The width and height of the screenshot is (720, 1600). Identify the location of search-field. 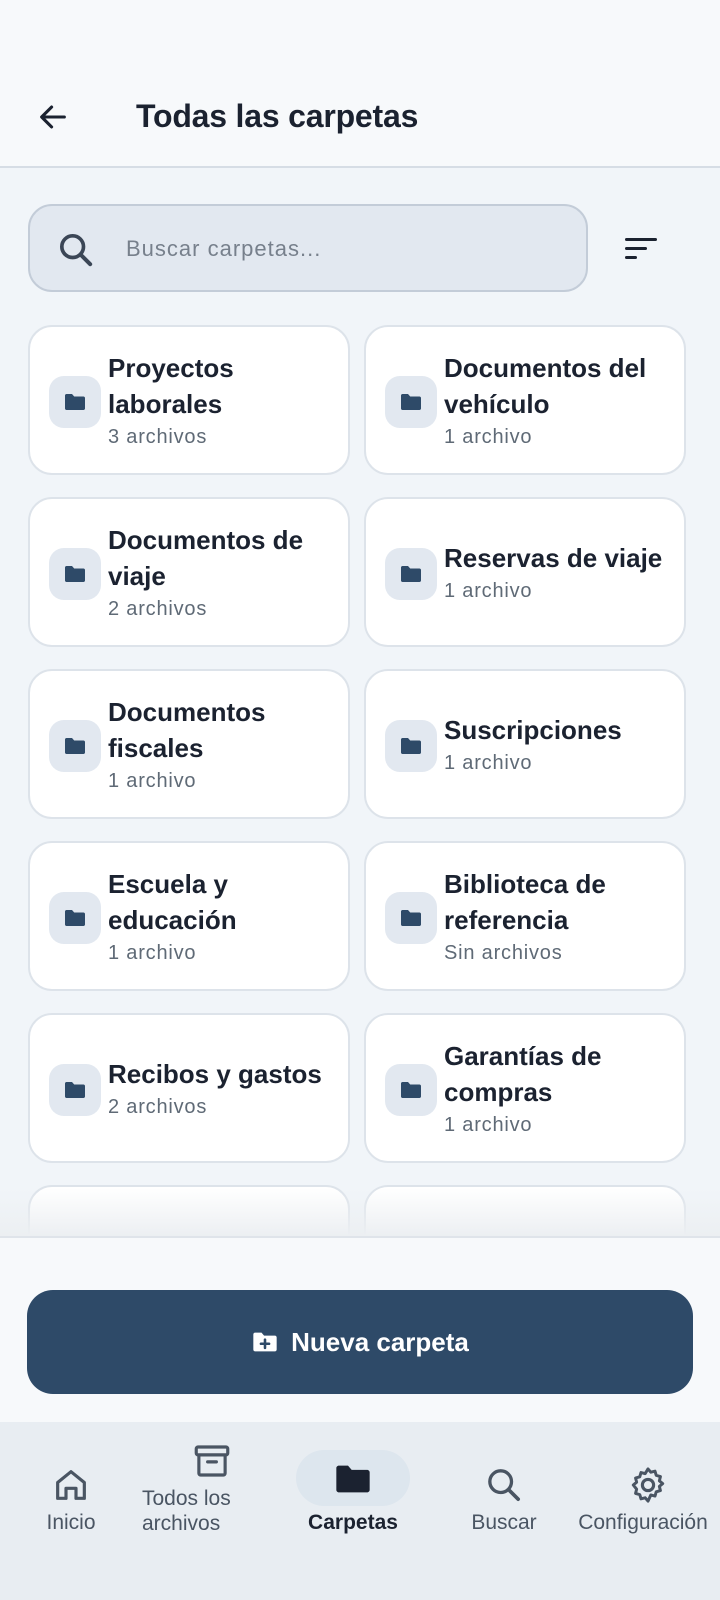
(308, 248).